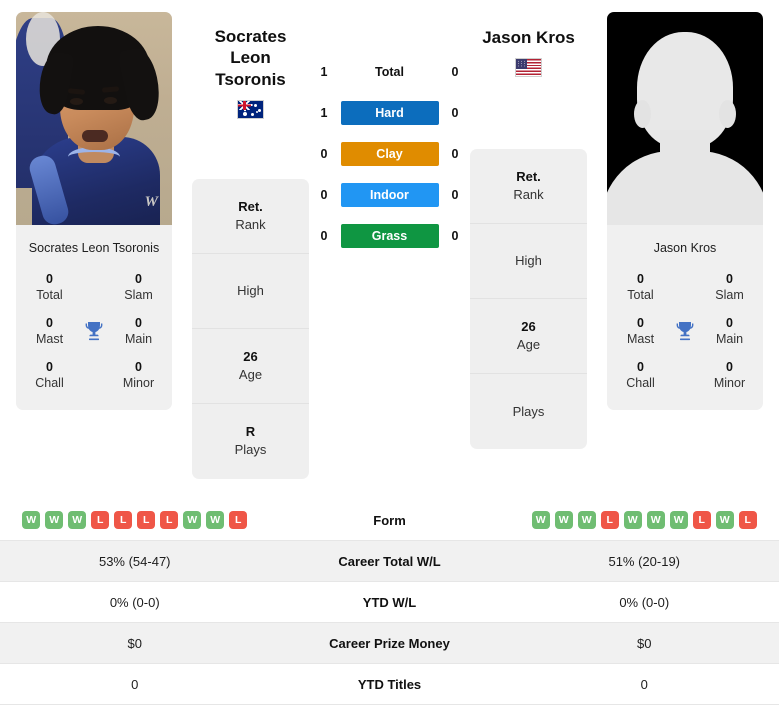 This screenshot has height=719, width=779. I want to click on table-row: 53% (54-47) Career Total W/L 51% (20-19), so click(389, 561).